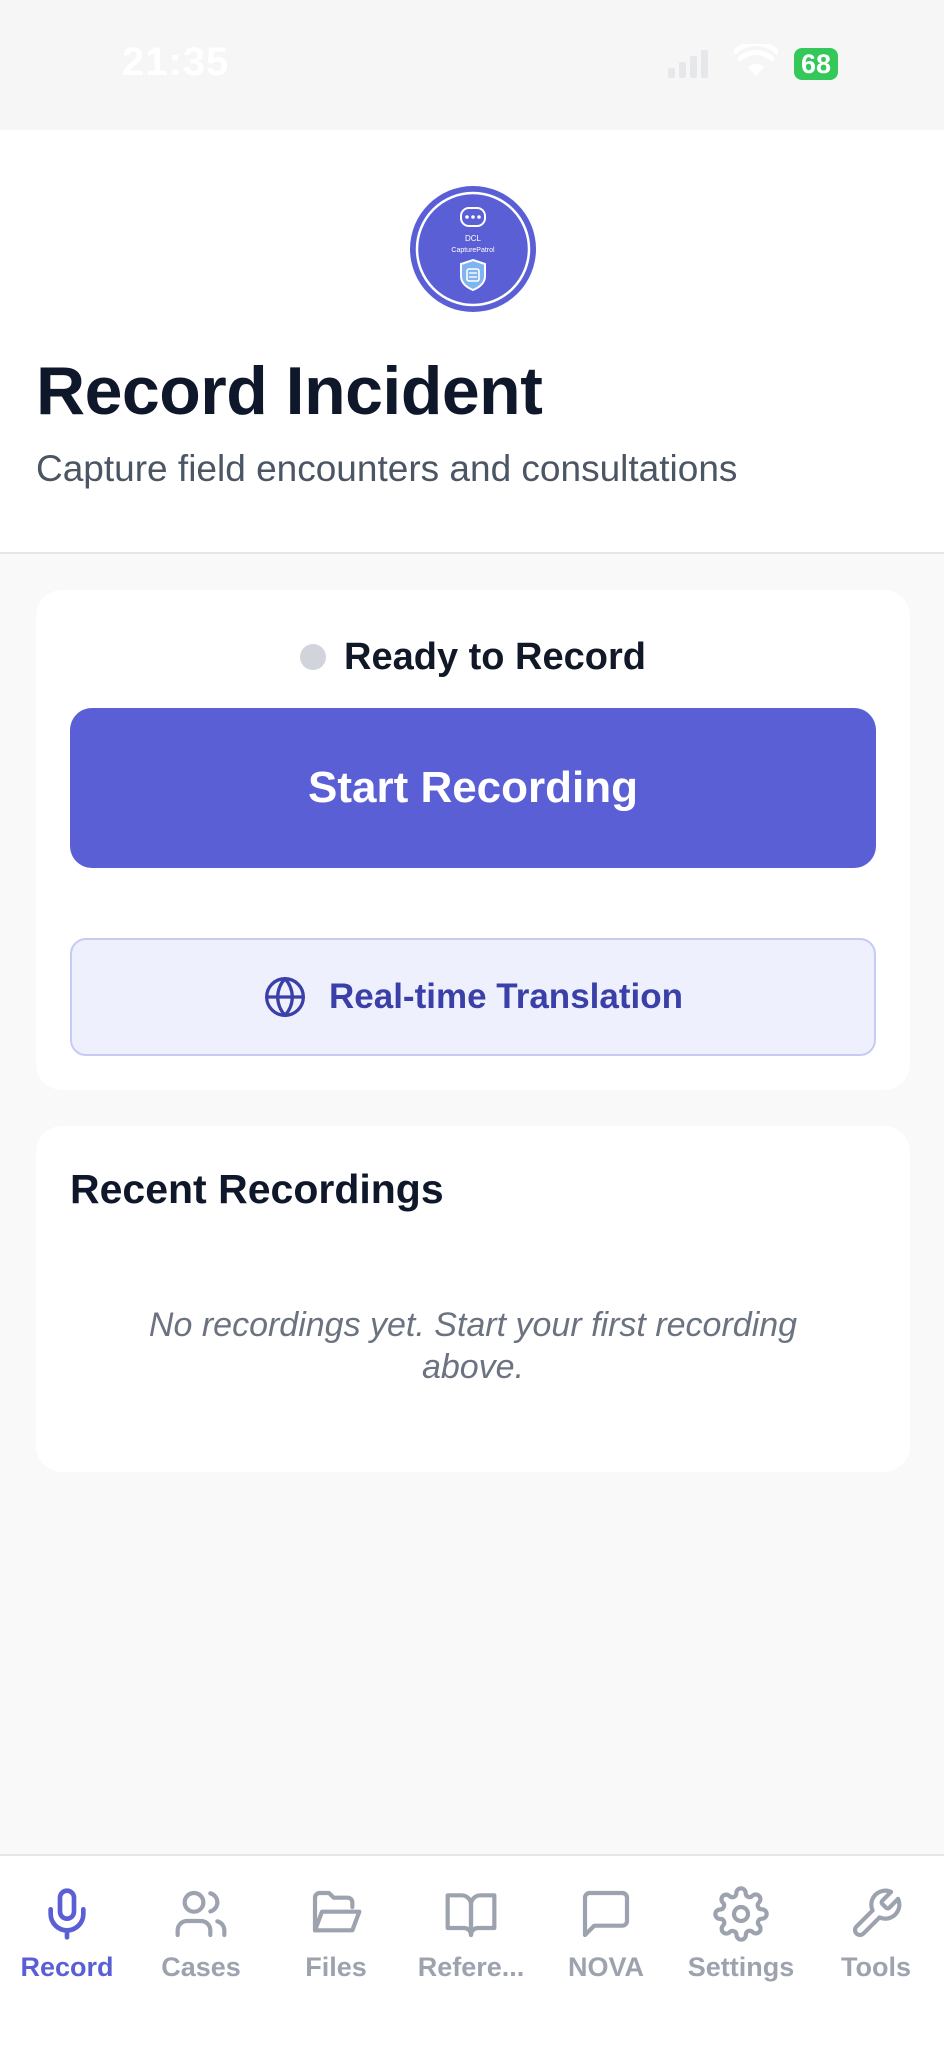  Describe the element at coordinates (606, 1946) in the screenshot. I see `tab-nova: NOVA` at that location.